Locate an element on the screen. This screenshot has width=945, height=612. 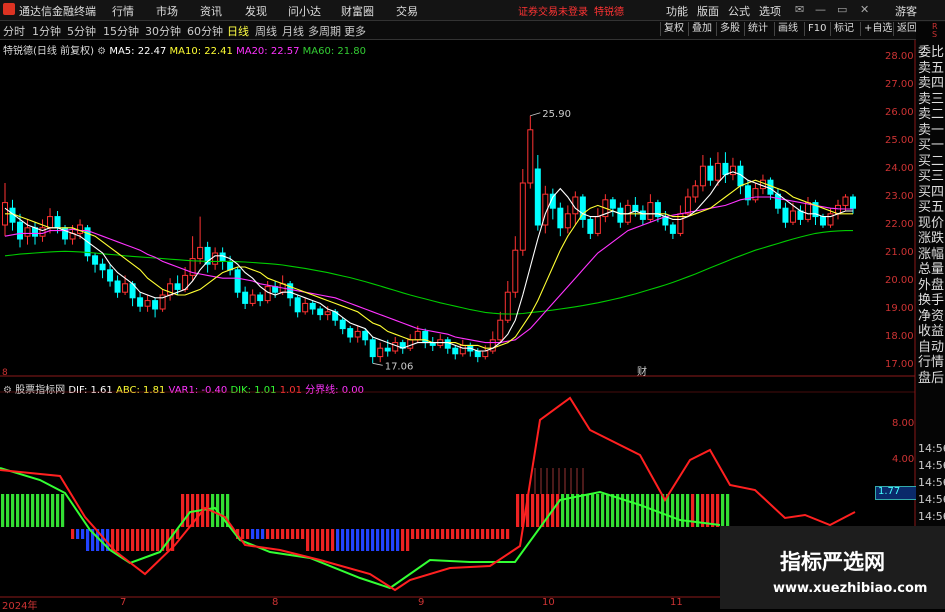
quote-label: 净资 is located at coordinates (931, 316).